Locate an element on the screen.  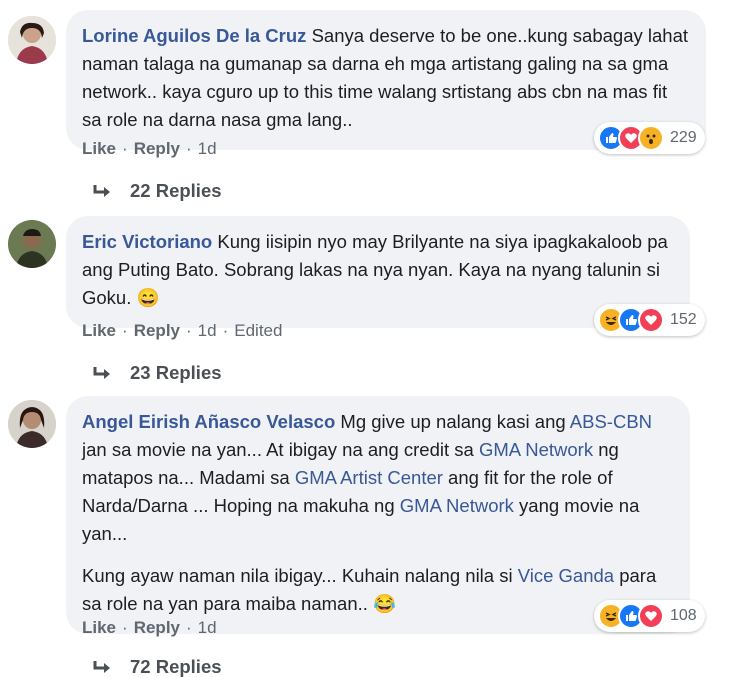
edited-label: Edited is located at coordinates (258, 331).